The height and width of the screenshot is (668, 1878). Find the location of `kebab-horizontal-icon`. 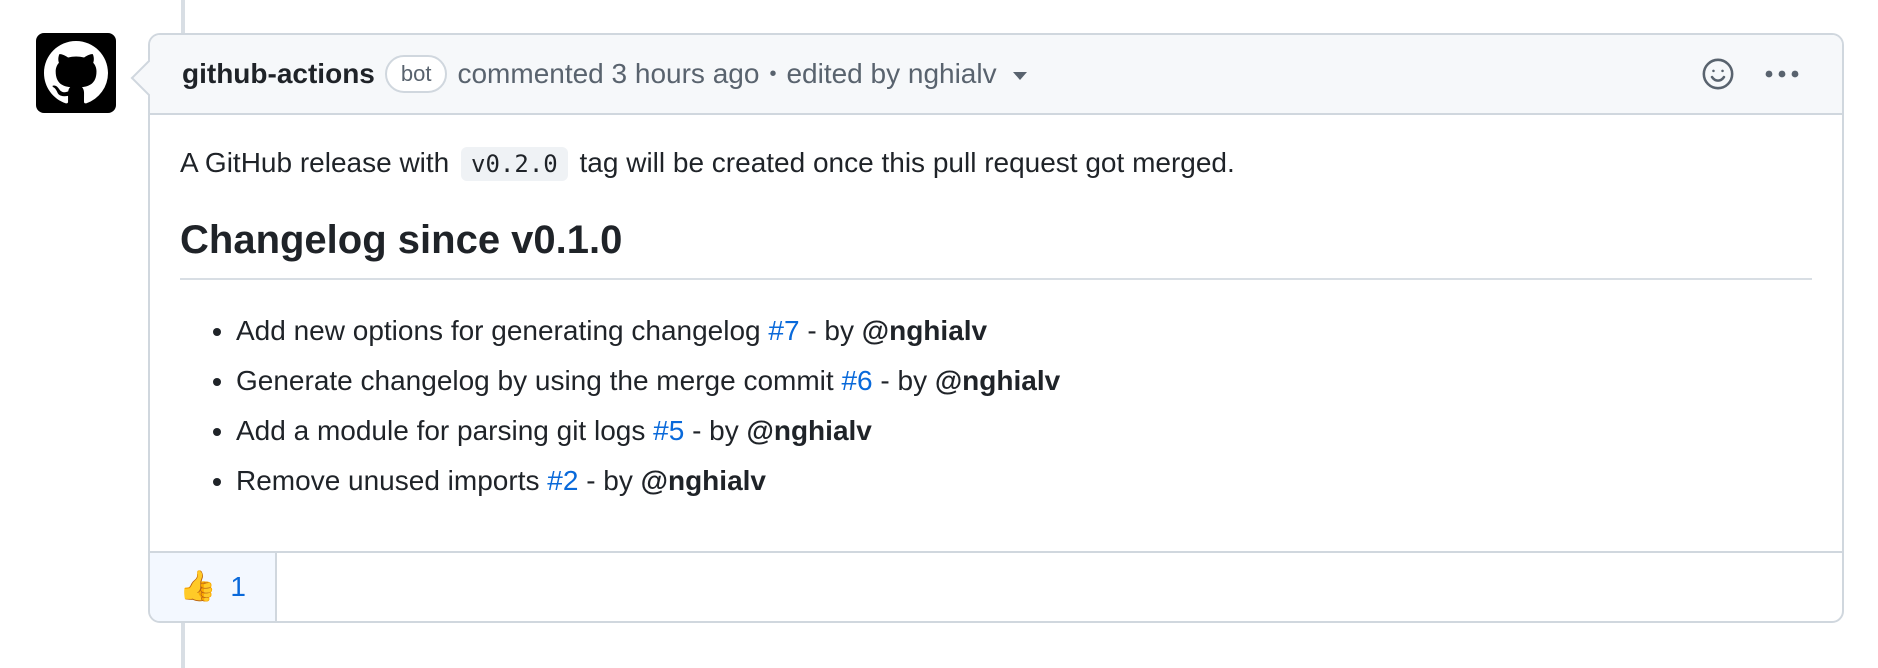

kebab-horizontal-icon is located at coordinates (1782, 74).